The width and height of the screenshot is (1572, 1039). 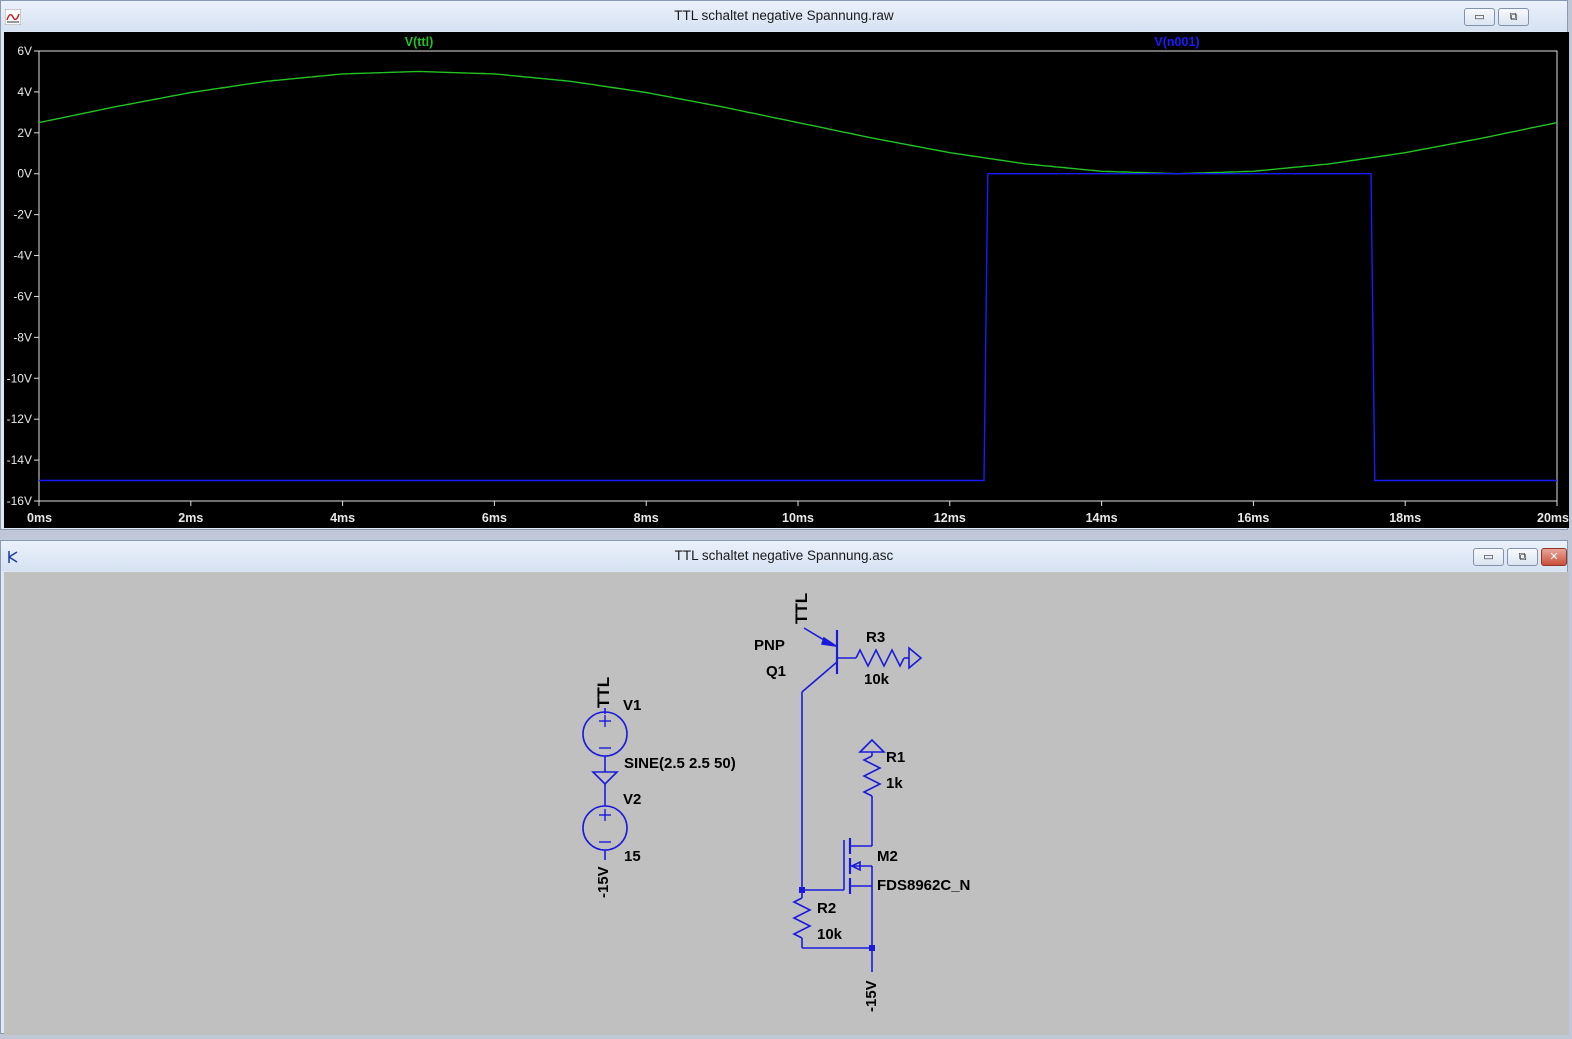 What do you see at coordinates (802, 918) in the screenshot?
I see `r2-resistor` at bounding box center [802, 918].